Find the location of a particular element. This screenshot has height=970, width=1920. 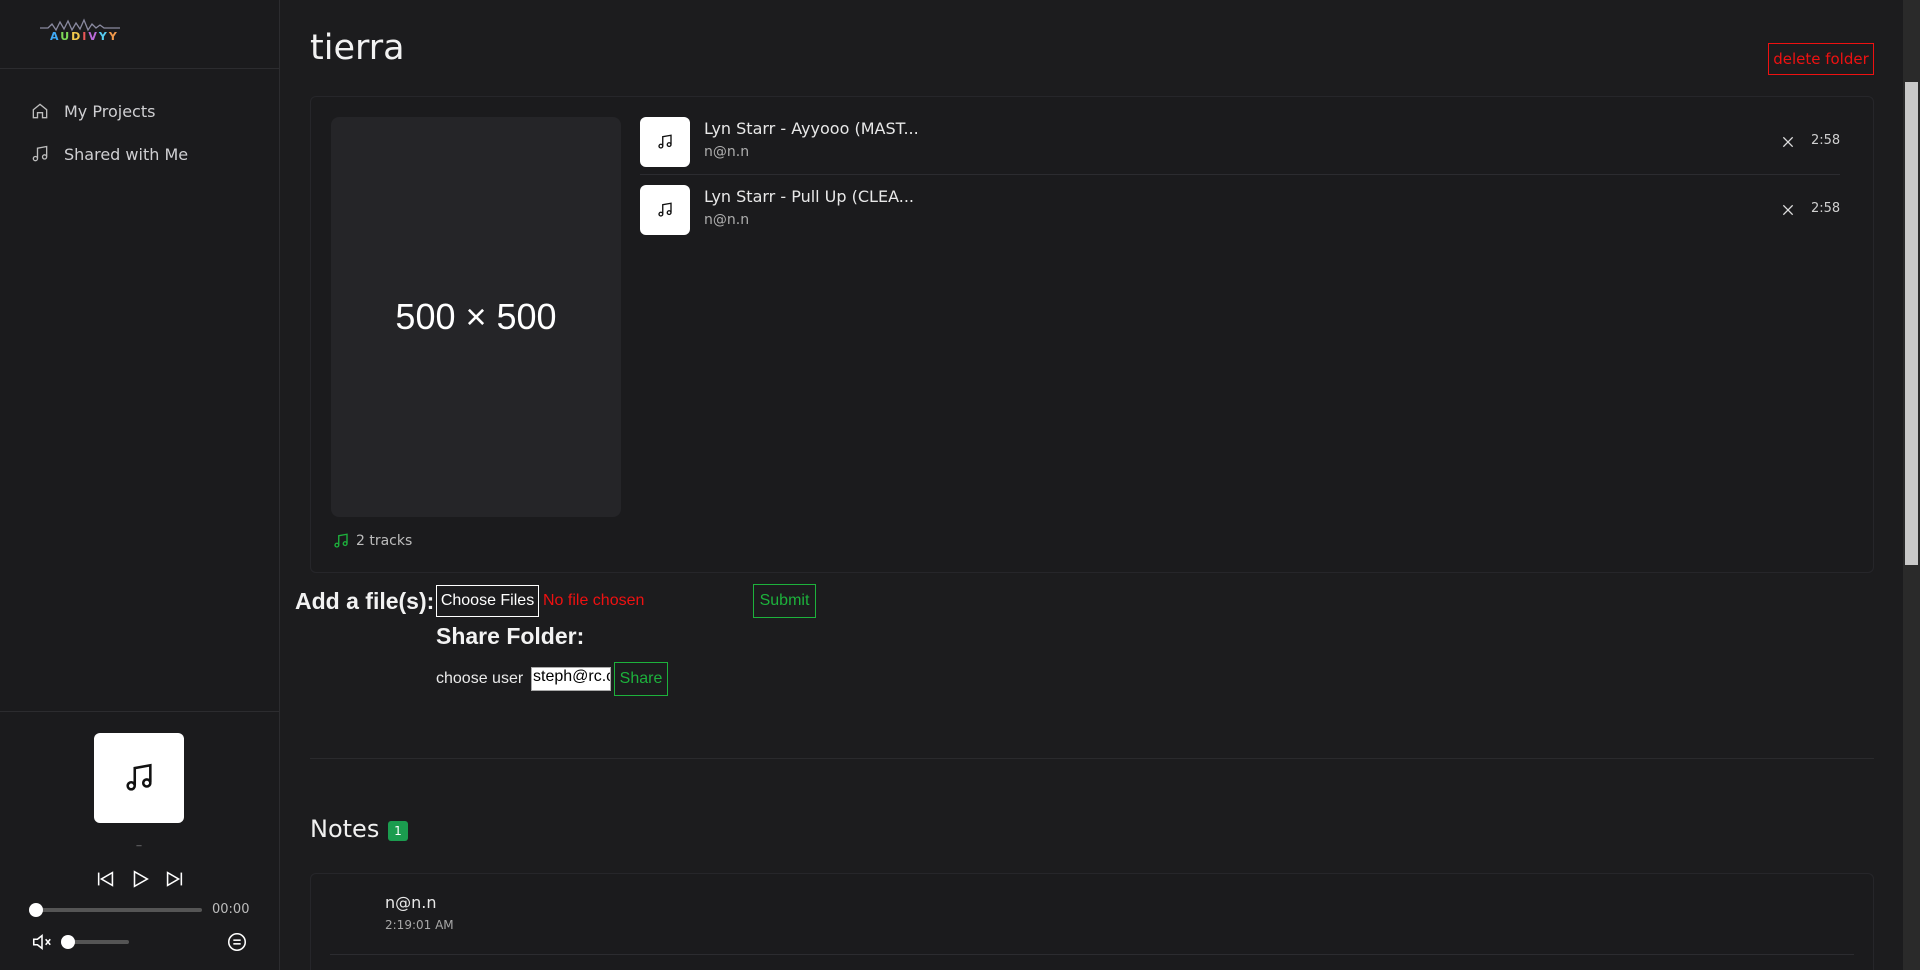

tracks-count: 2 tracks is located at coordinates (372, 541).